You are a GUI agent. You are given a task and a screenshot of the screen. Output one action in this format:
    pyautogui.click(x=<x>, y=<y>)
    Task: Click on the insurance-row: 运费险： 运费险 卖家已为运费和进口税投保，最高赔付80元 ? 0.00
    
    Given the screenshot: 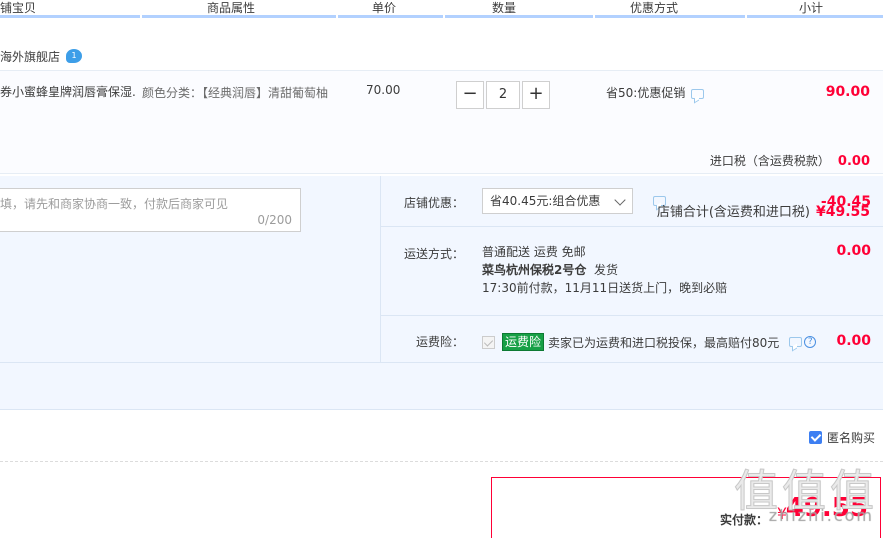 What is the action you would take?
    pyautogui.click(x=632, y=339)
    